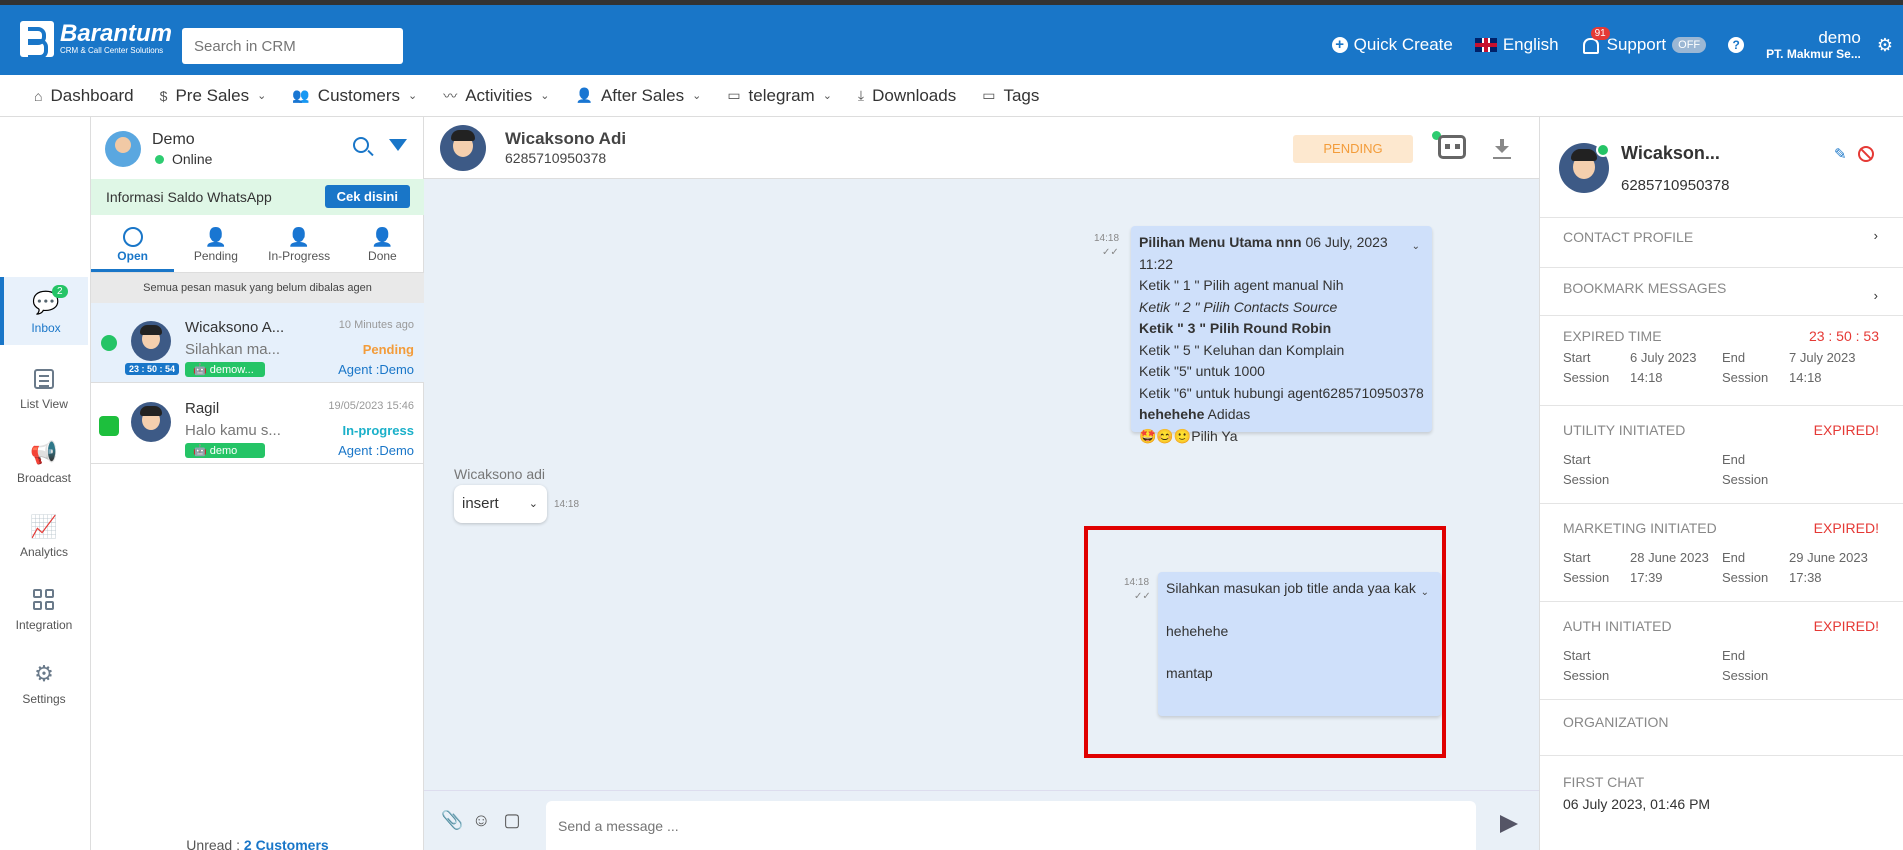 The height and width of the screenshot is (850, 1903). Describe the element at coordinates (1843, 336) in the screenshot. I see `expired-timer: 23 : 50 : 53` at that location.